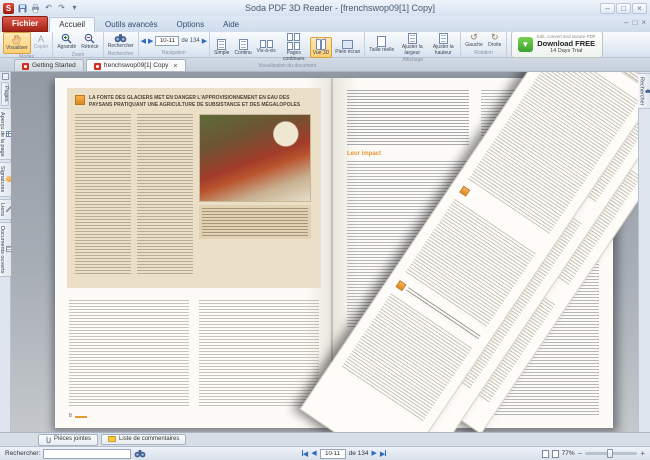  I want to click on close-button: ×, so click(639, 8).